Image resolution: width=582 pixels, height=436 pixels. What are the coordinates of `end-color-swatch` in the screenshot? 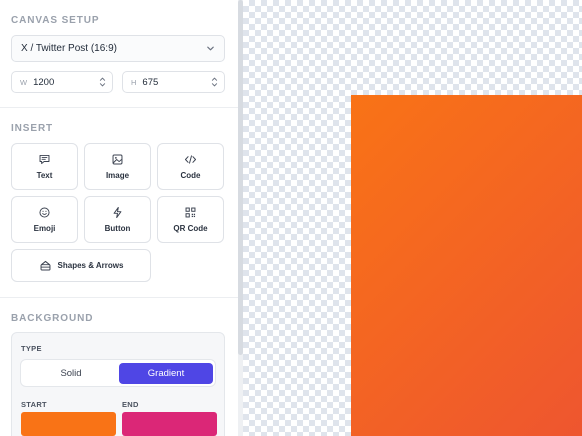 It's located at (169, 424).